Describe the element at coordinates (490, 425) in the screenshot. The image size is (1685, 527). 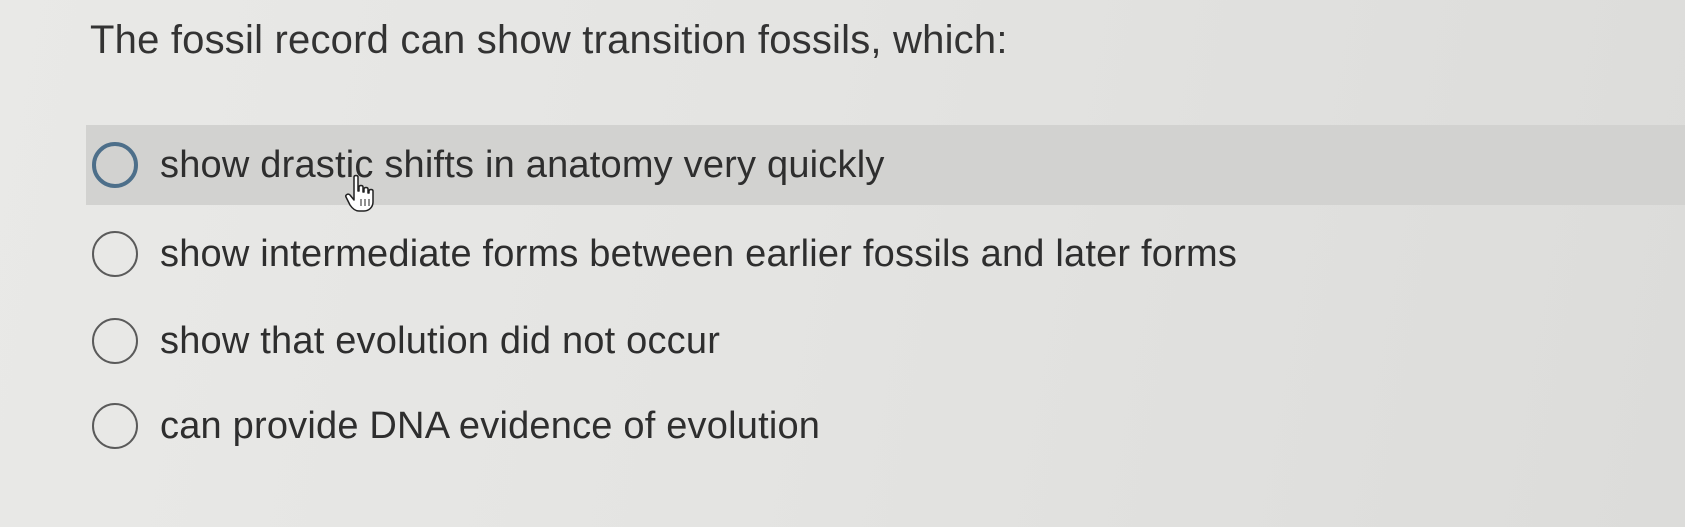
I see `answer-option-label: can provide DNA evidence of evolution` at that location.